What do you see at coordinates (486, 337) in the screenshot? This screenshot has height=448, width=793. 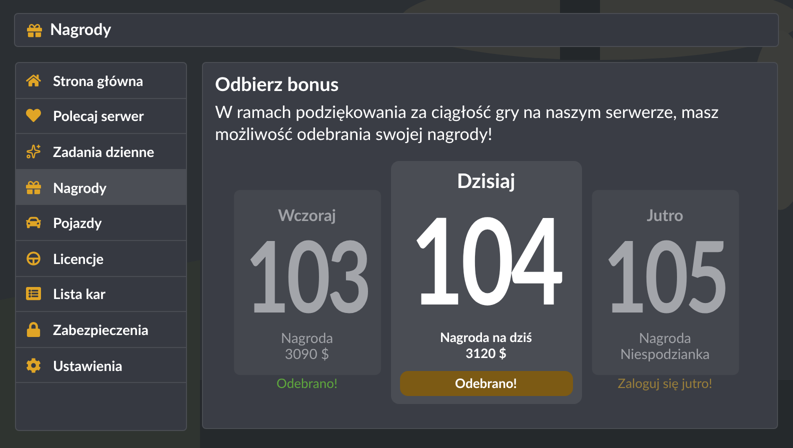 I see `reward-label: Nagroda na dziś` at bounding box center [486, 337].